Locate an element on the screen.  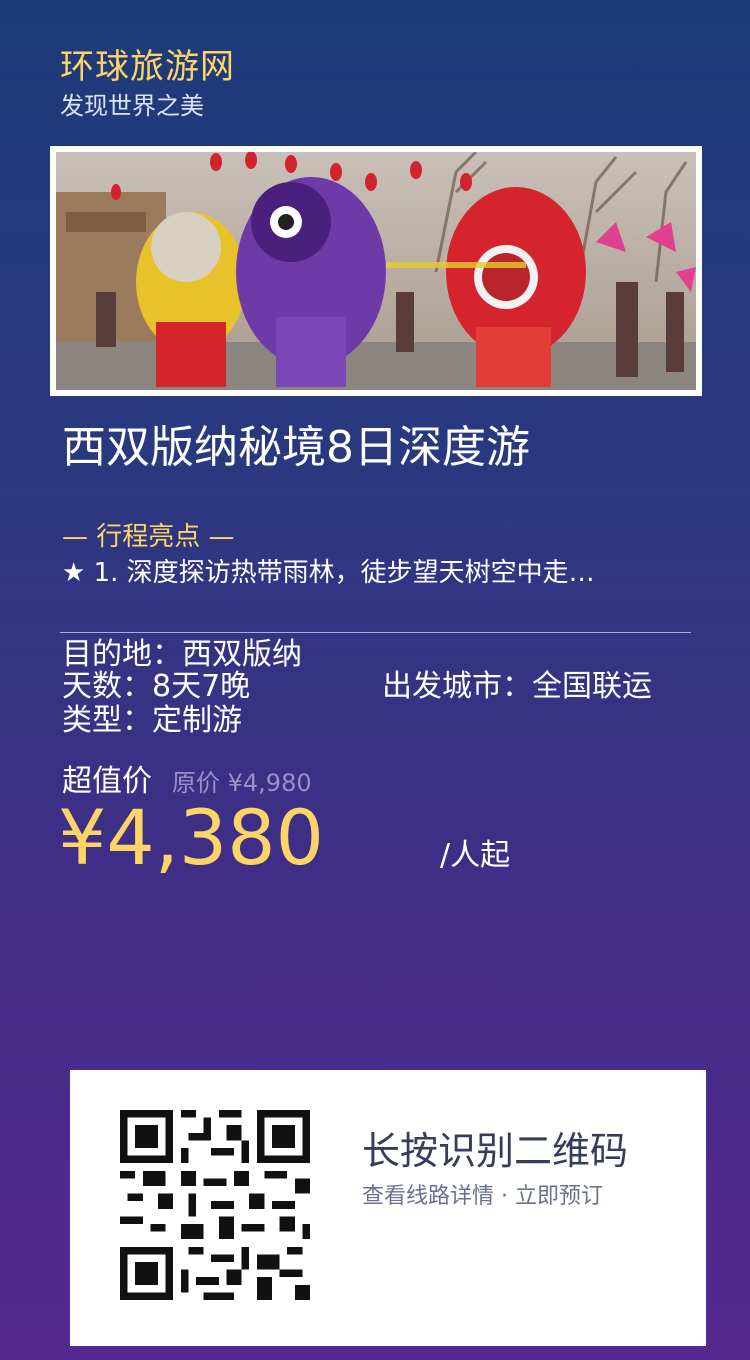
hero-photo is located at coordinates (376, 271).